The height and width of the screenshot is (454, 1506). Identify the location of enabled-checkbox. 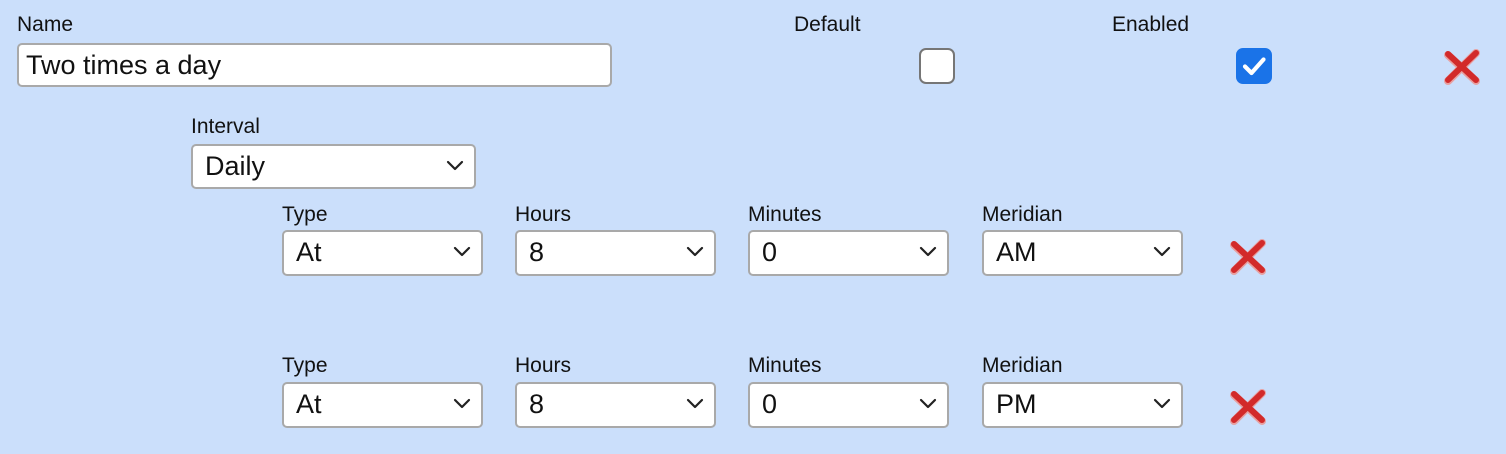
(1254, 66).